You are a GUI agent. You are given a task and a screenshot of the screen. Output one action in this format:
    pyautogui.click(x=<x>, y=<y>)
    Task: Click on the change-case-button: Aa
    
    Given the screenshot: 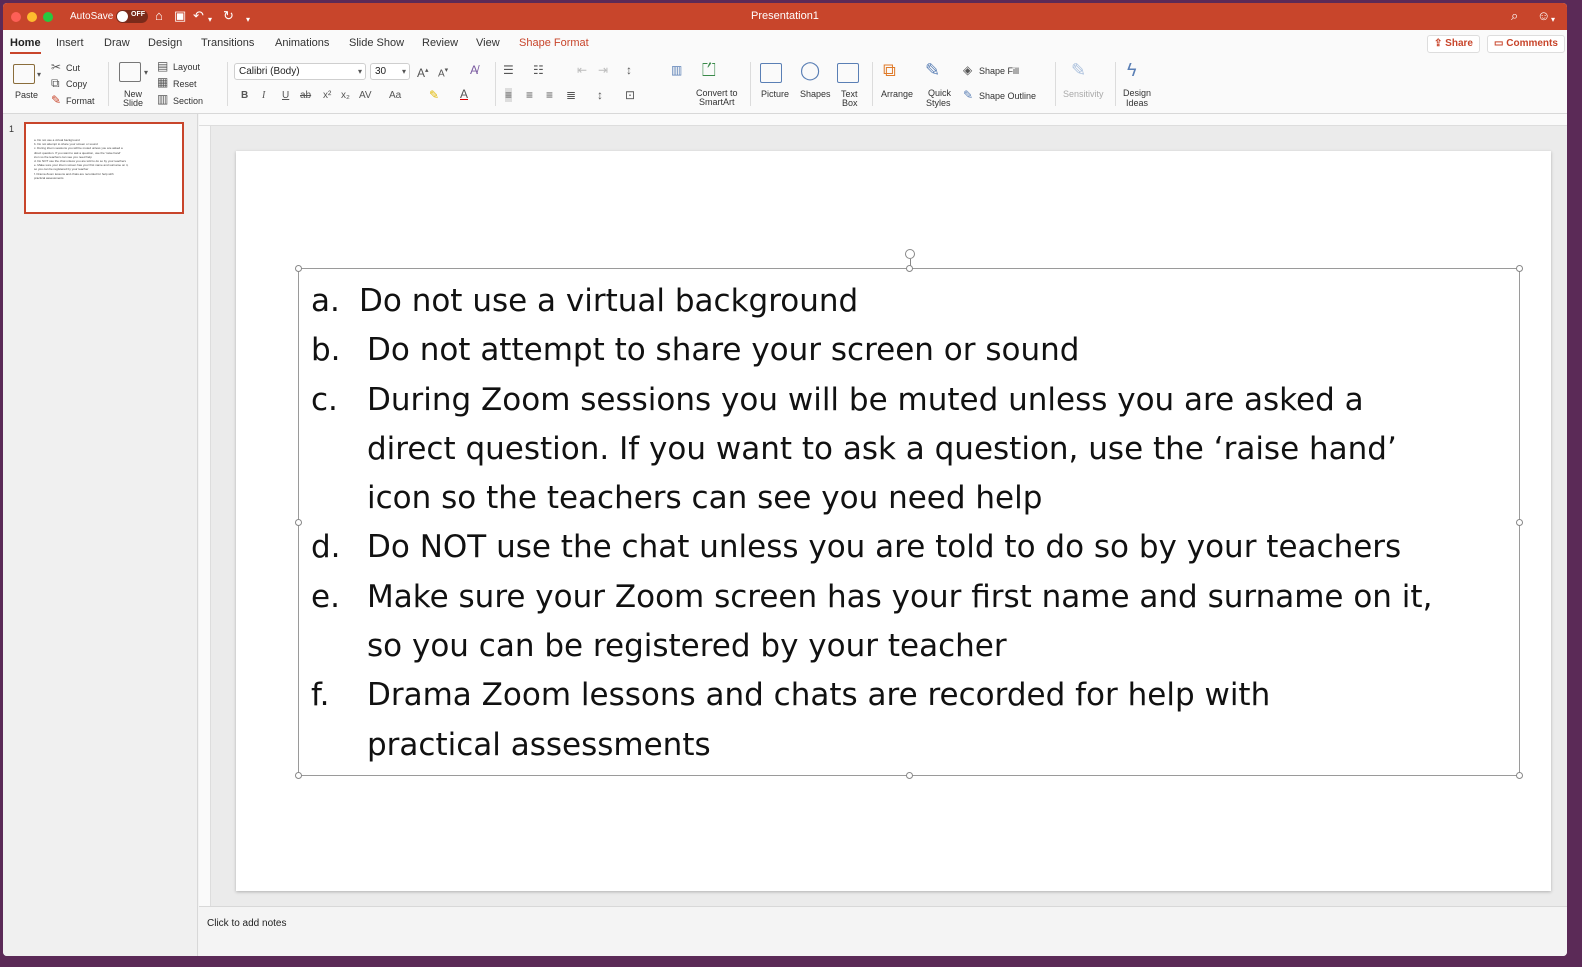 What is the action you would take?
    pyautogui.click(x=395, y=96)
    